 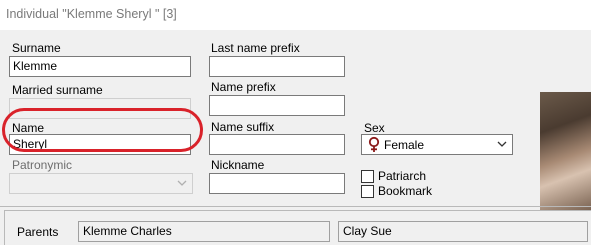 I want to click on name-prefix-label: Name prefix, so click(x=243, y=87).